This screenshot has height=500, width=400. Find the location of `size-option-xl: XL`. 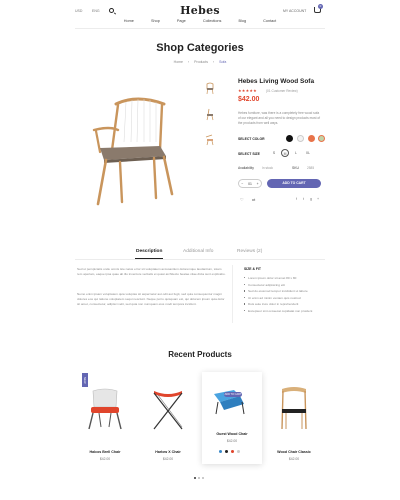

size-option-xl: XL is located at coordinates (308, 153).